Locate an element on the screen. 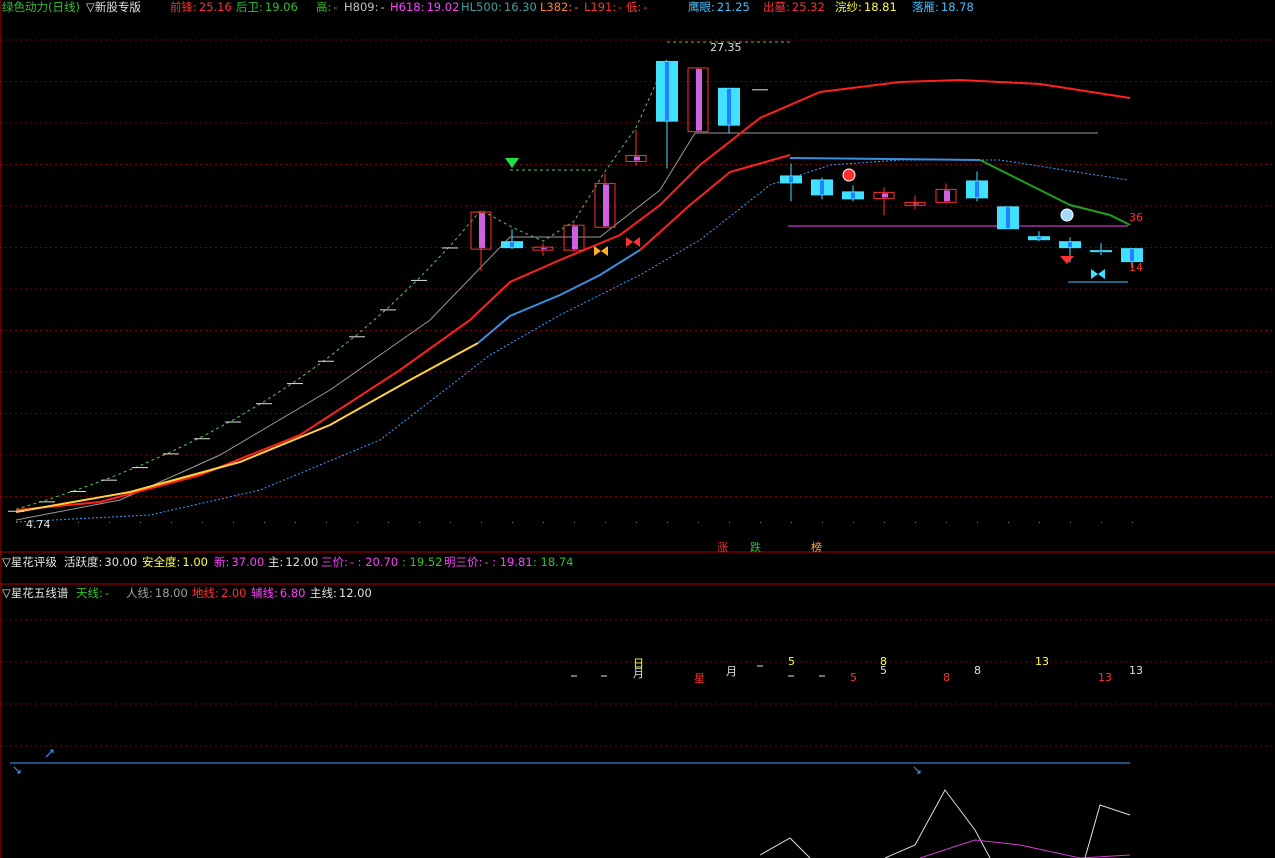 Image resolution: width=1275 pixels, height=858 pixels. panel3-mark-2: 星 is located at coordinates (699, 678).